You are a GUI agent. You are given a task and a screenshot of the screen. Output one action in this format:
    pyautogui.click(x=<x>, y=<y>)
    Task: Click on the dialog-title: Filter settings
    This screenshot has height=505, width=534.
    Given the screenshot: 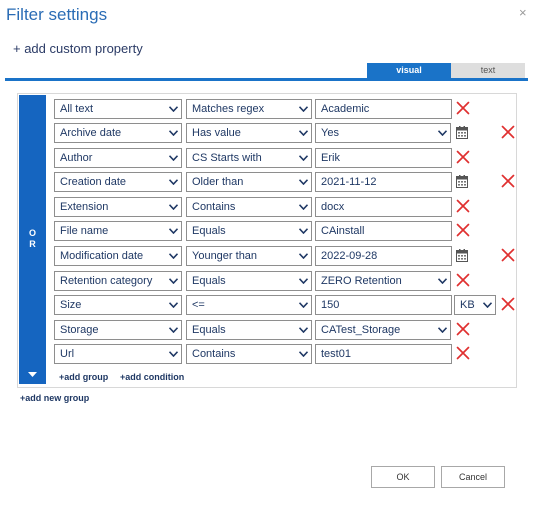 What is the action you would take?
    pyautogui.click(x=57, y=14)
    